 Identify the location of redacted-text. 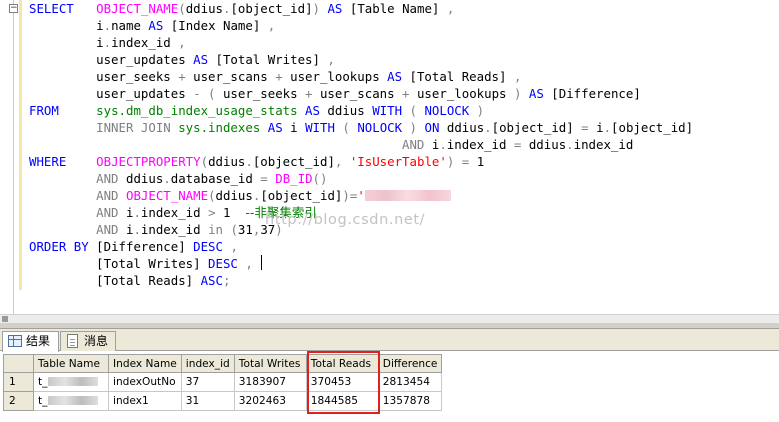
(407, 195).